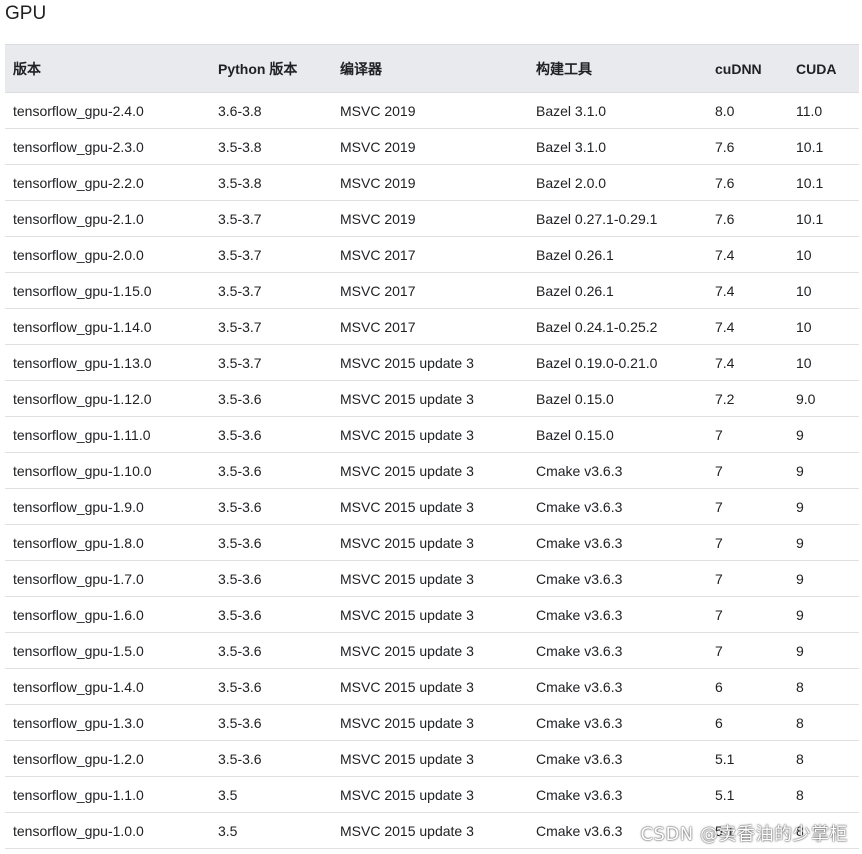 The width and height of the screenshot is (862, 854). What do you see at coordinates (571, 182) in the screenshot?
I see `cell-build-tool: Bazel 2.0.0` at bounding box center [571, 182].